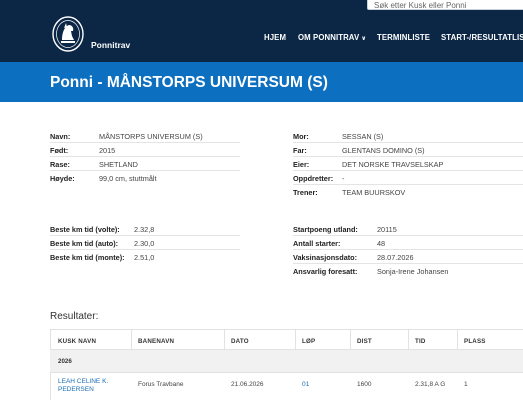  I want to click on stat-label: Ansvarlig foresatt:, so click(325, 271).